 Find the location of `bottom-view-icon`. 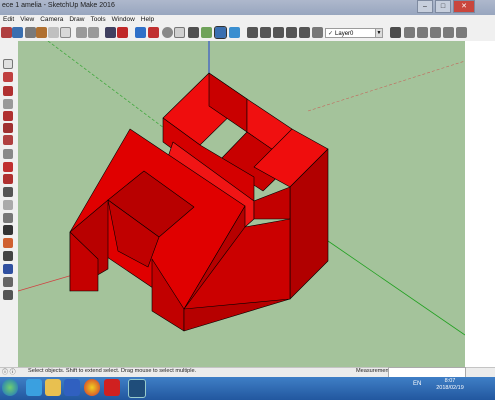

bottom-view-icon is located at coordinates (317, 32).